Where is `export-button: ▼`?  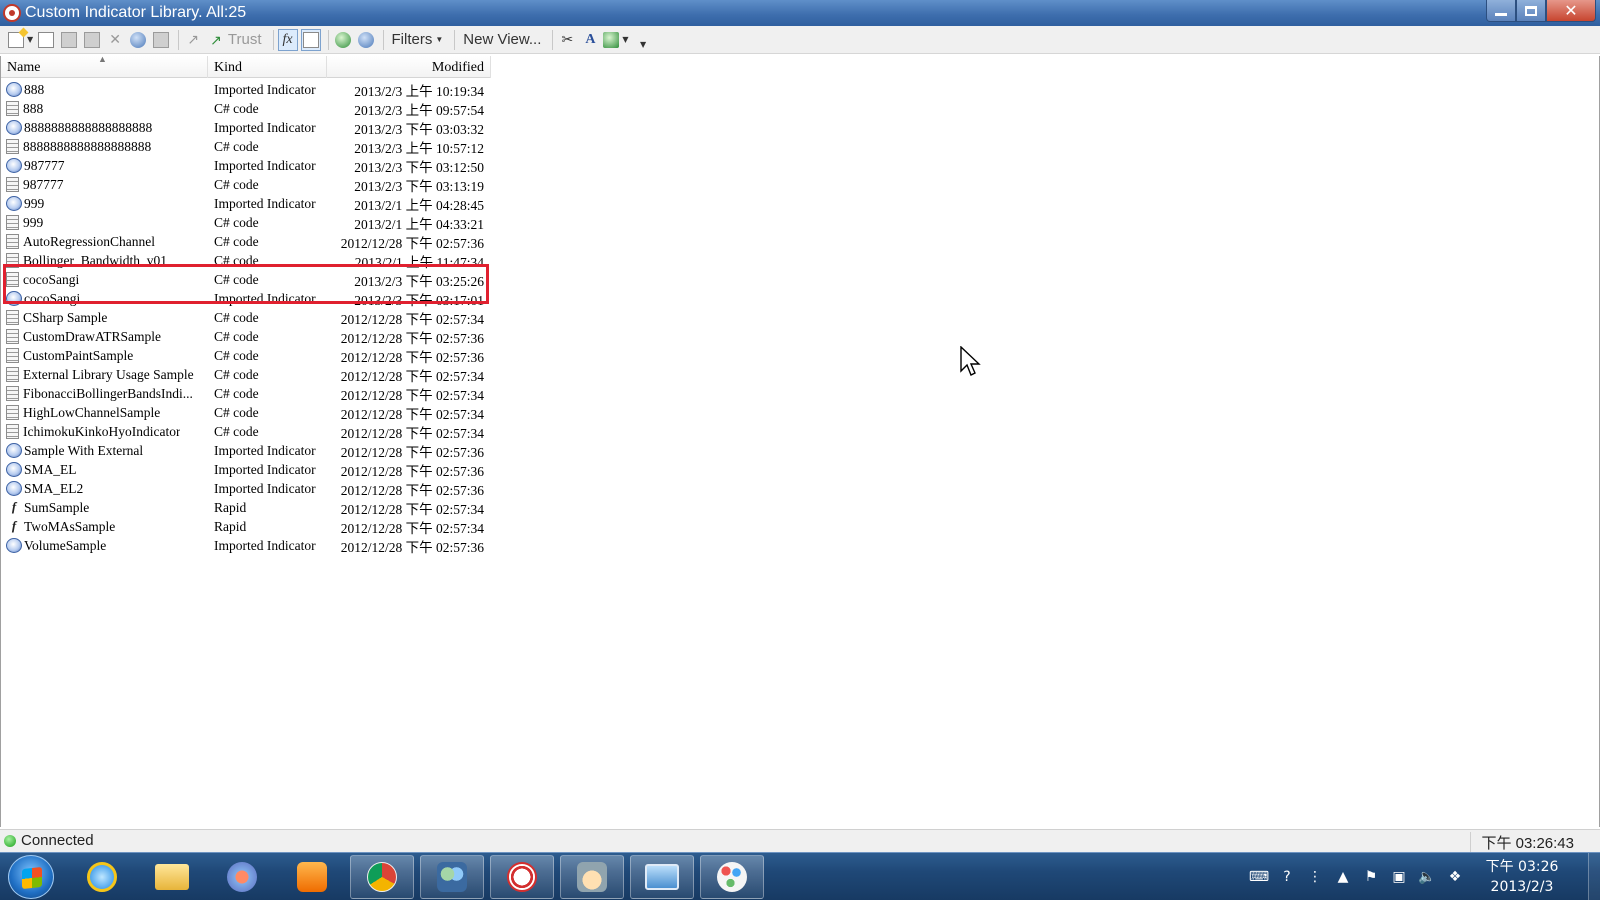 export-button: ▼ is located at coordinates (616, 40).